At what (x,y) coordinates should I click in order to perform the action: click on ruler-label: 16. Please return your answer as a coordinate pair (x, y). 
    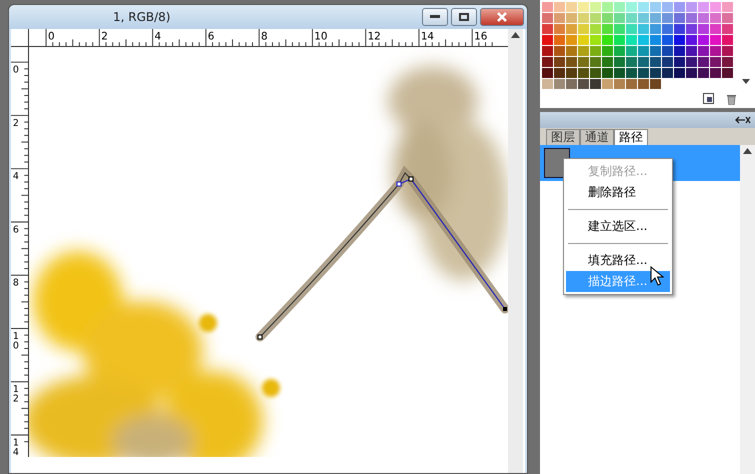
    Looking at the image, I should click on (481, 36).